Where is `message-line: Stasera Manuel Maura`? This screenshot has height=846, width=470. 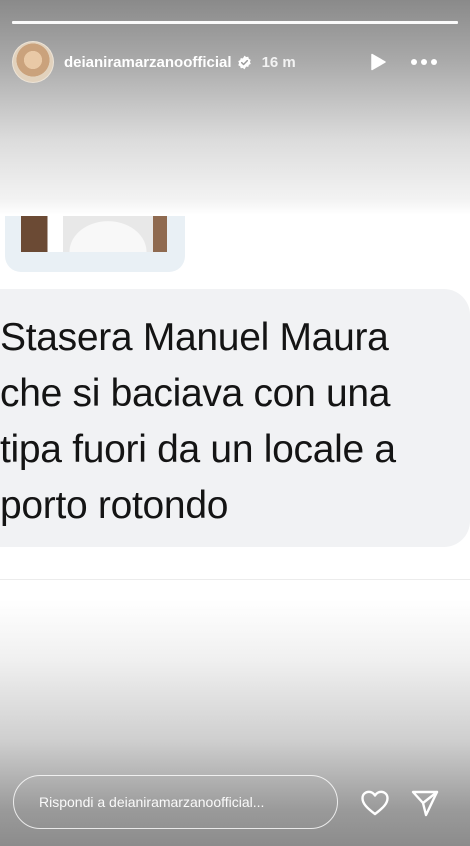
message-line: Stasera Manuel Maura is located at coordinates (194, 337).